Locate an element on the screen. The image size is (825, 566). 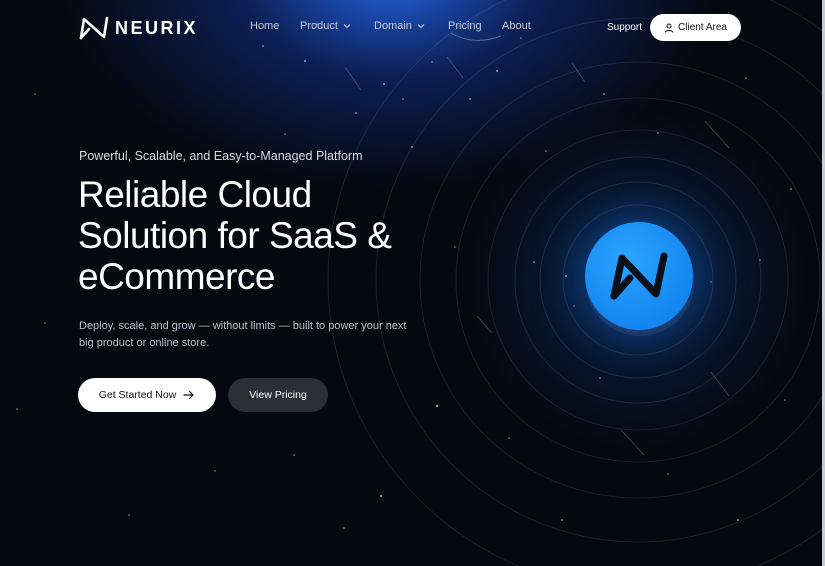
nav-item-label: Home is located at coordinates (265, 26).